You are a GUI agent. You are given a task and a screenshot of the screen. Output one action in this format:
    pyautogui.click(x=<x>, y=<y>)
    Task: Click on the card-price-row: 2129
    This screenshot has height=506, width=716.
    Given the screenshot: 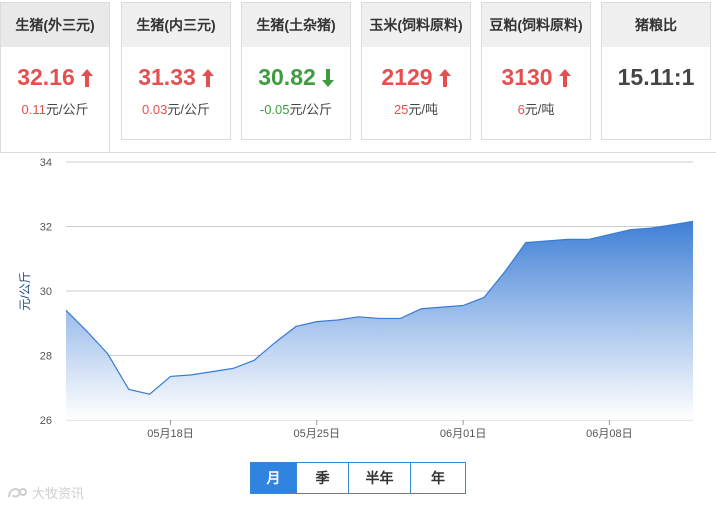 What is the action you would take?
    pyautogui.click(x=416, y=77)
    